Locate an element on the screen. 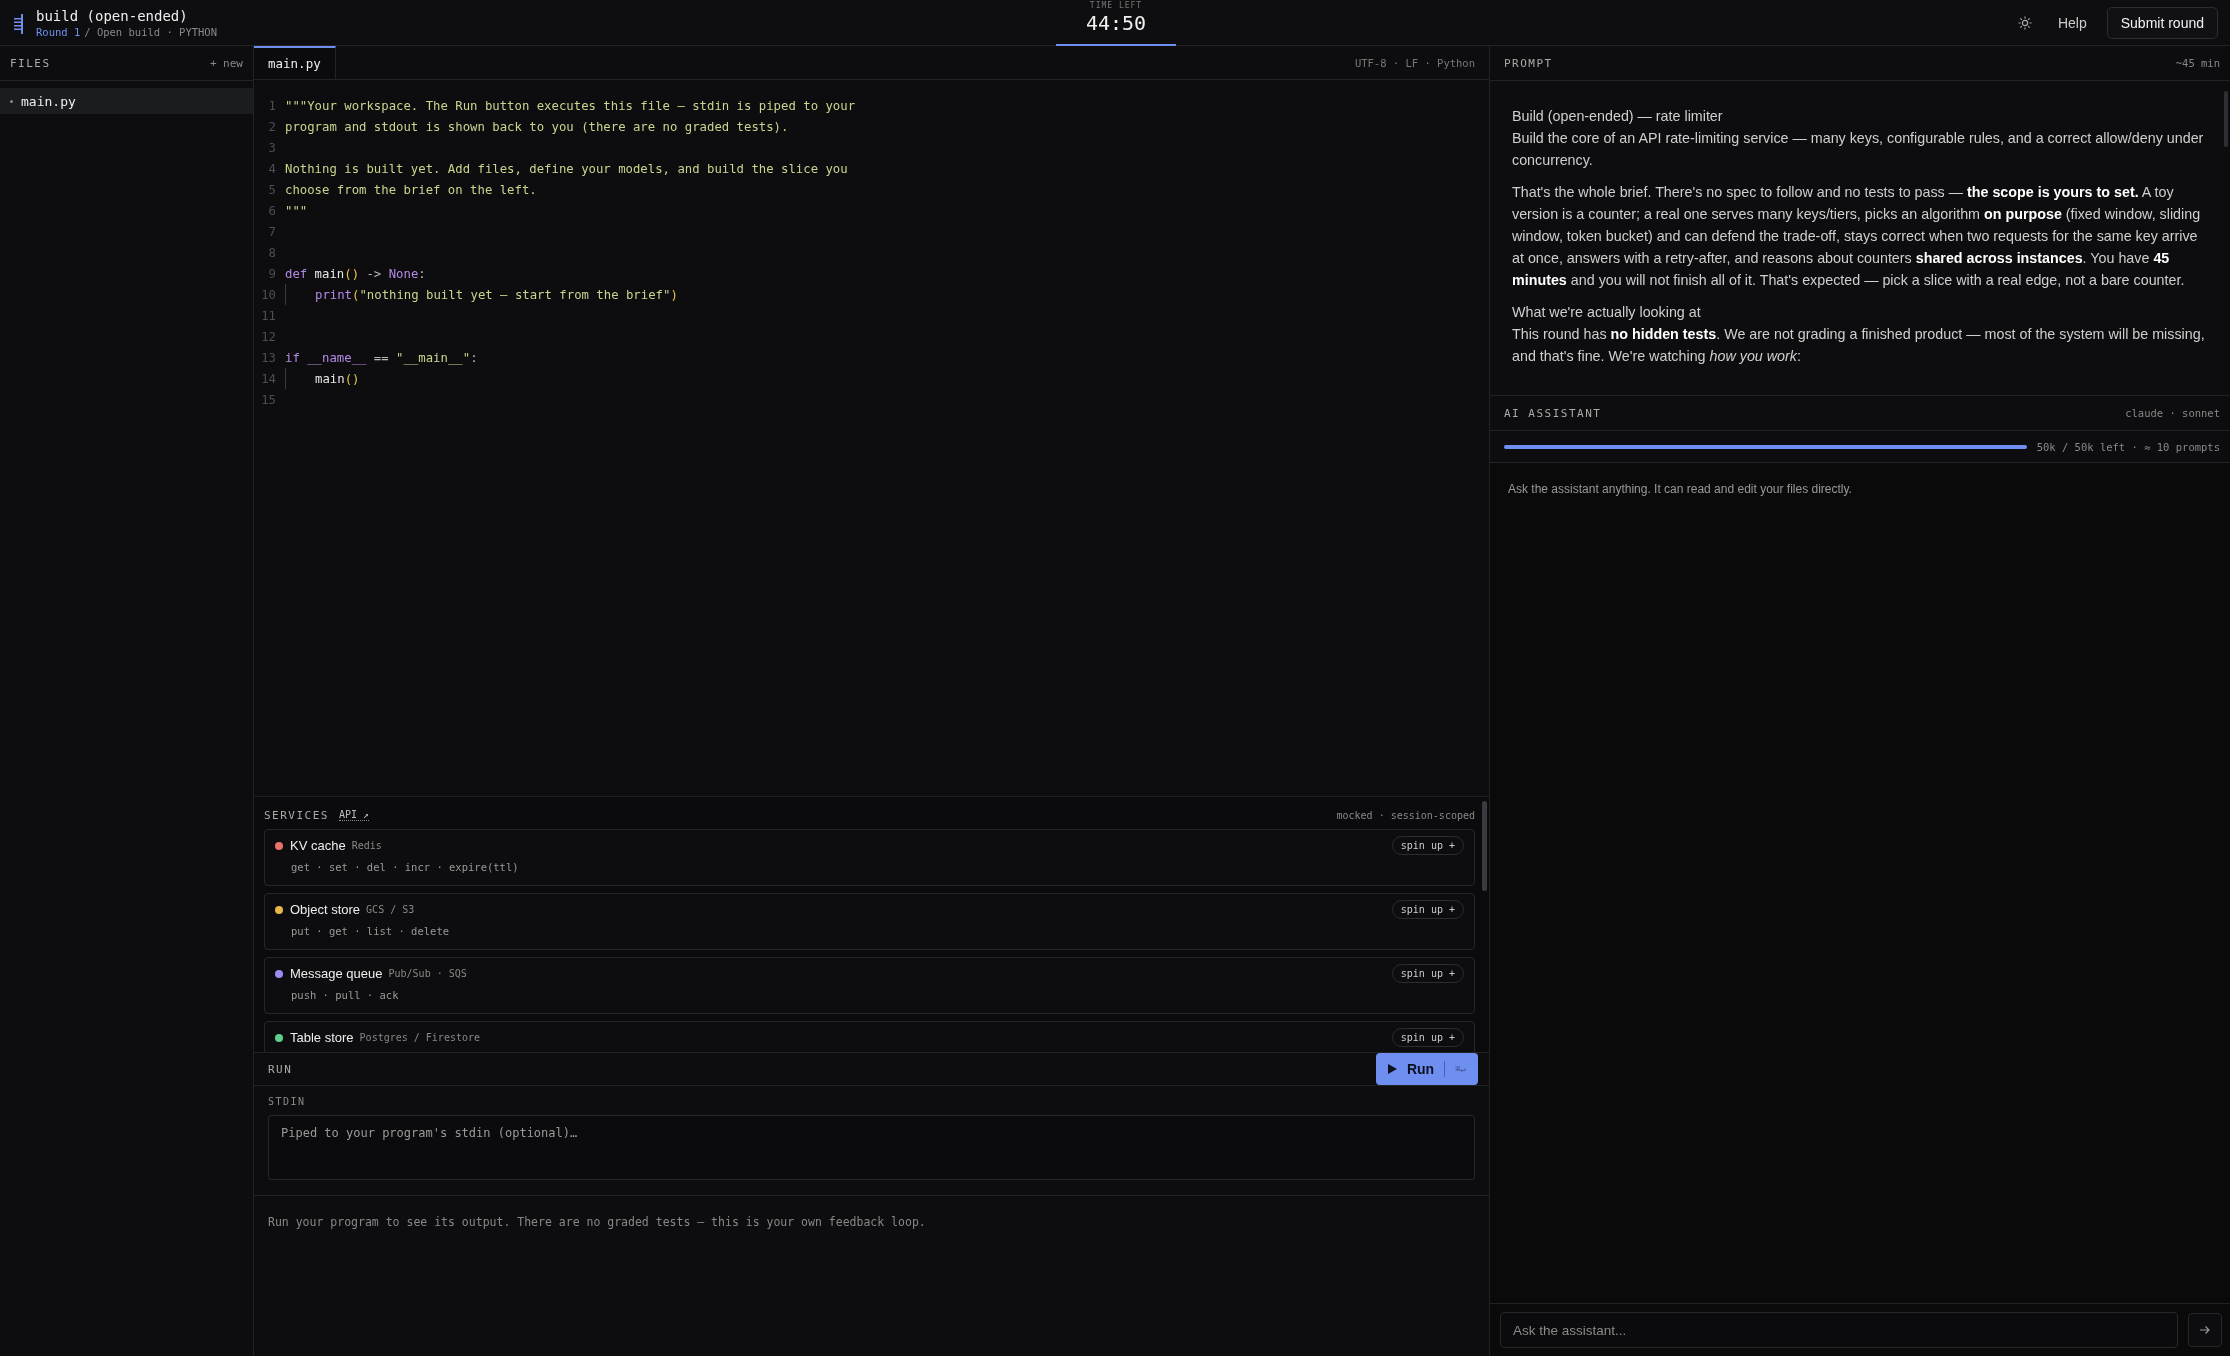 The height and width of the screenshot is (1356, 2230). file-encoding-status: UTF-8 · LF · Python is located at coordinates (1414, 62).